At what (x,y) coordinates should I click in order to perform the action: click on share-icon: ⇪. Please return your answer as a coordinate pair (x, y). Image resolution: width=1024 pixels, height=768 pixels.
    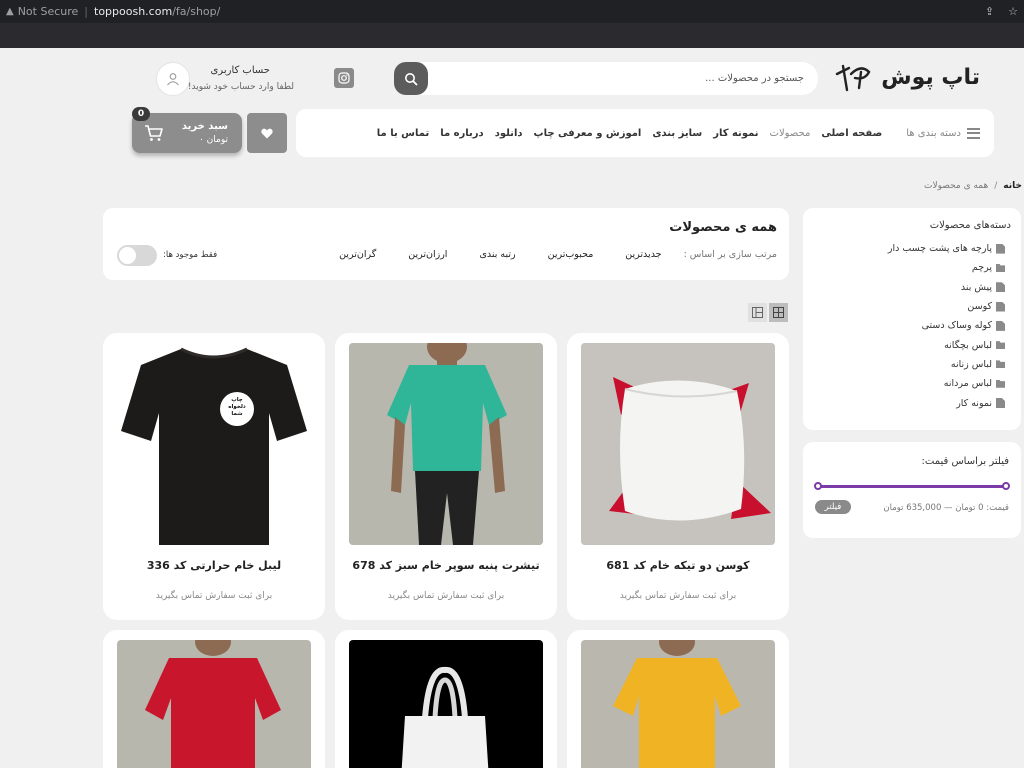
    Looking at the image, I should click on (989, 11).